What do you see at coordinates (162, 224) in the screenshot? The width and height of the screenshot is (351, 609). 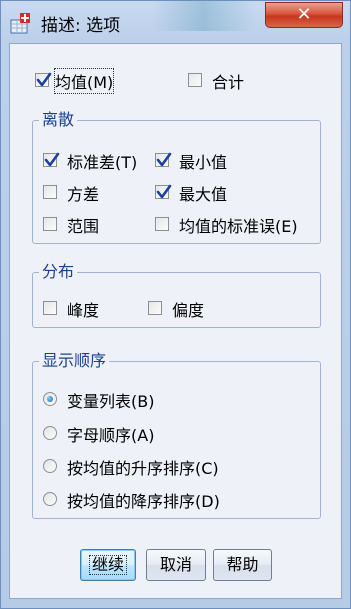 I see `se-mean-check-box` at bounding box center [162, 224].